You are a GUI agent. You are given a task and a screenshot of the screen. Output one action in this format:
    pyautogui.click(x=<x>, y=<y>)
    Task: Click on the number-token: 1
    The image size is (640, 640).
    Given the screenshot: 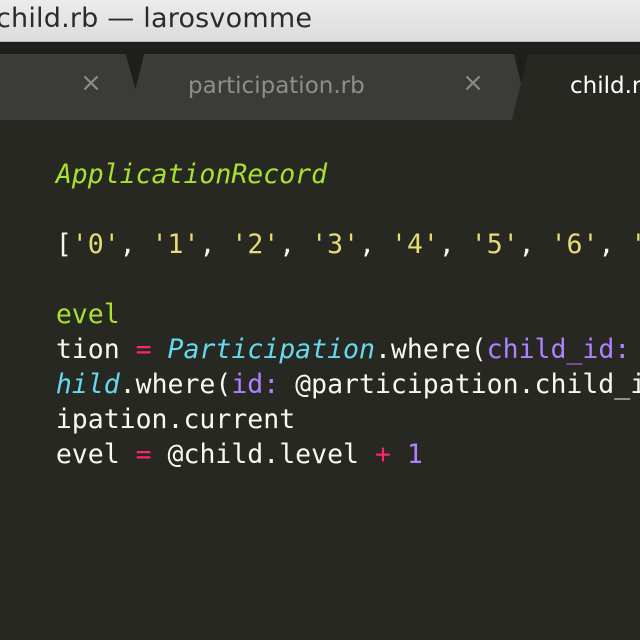 What is the action you would take?
    pyautogui.click(x=414, y=454)
    